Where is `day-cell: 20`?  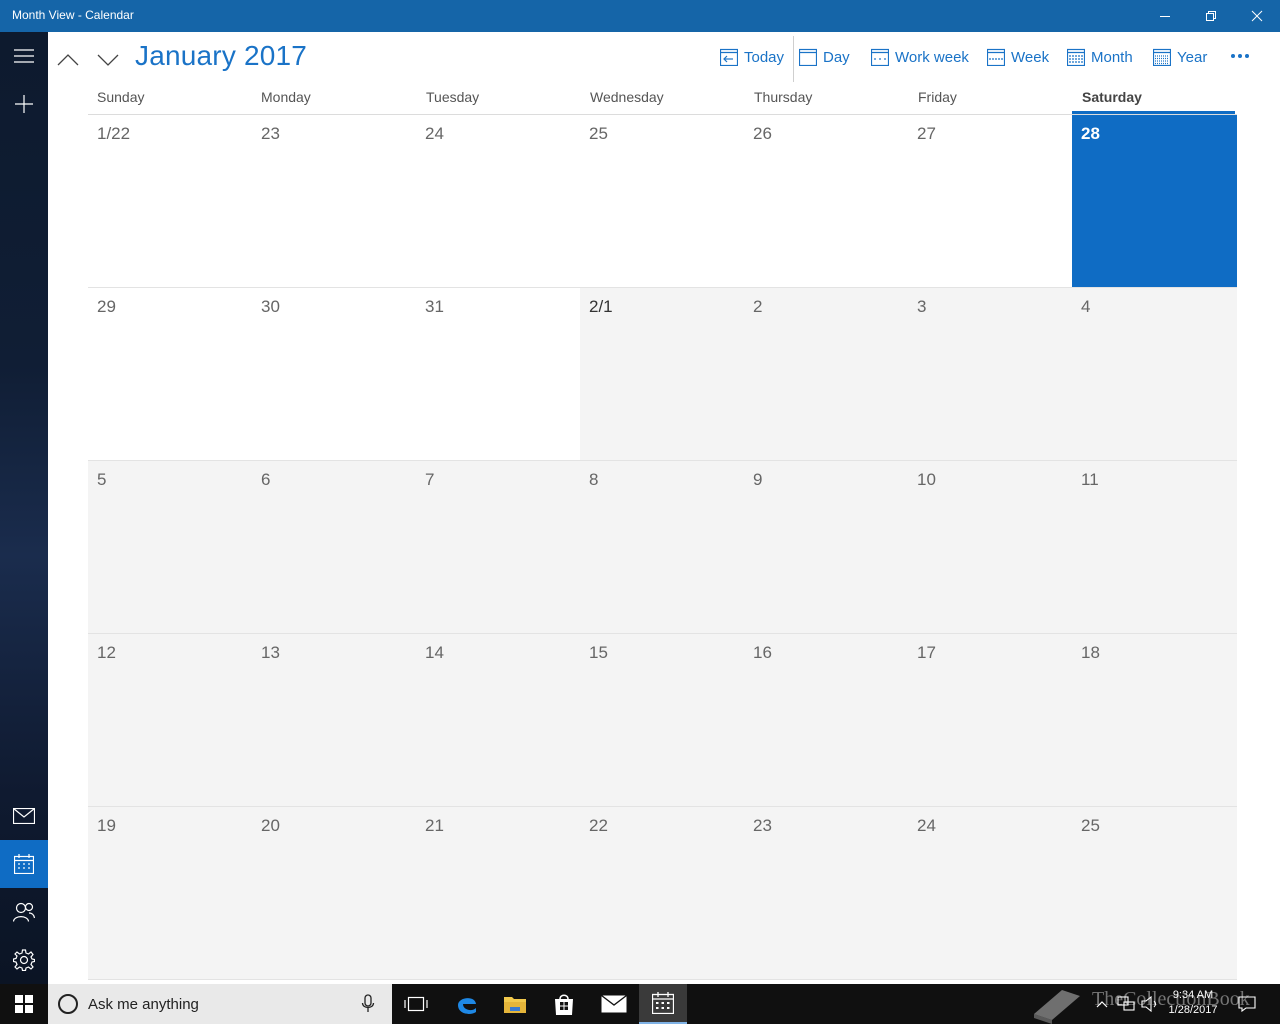 day-cell: 20 is located at coordinates (334, 893).